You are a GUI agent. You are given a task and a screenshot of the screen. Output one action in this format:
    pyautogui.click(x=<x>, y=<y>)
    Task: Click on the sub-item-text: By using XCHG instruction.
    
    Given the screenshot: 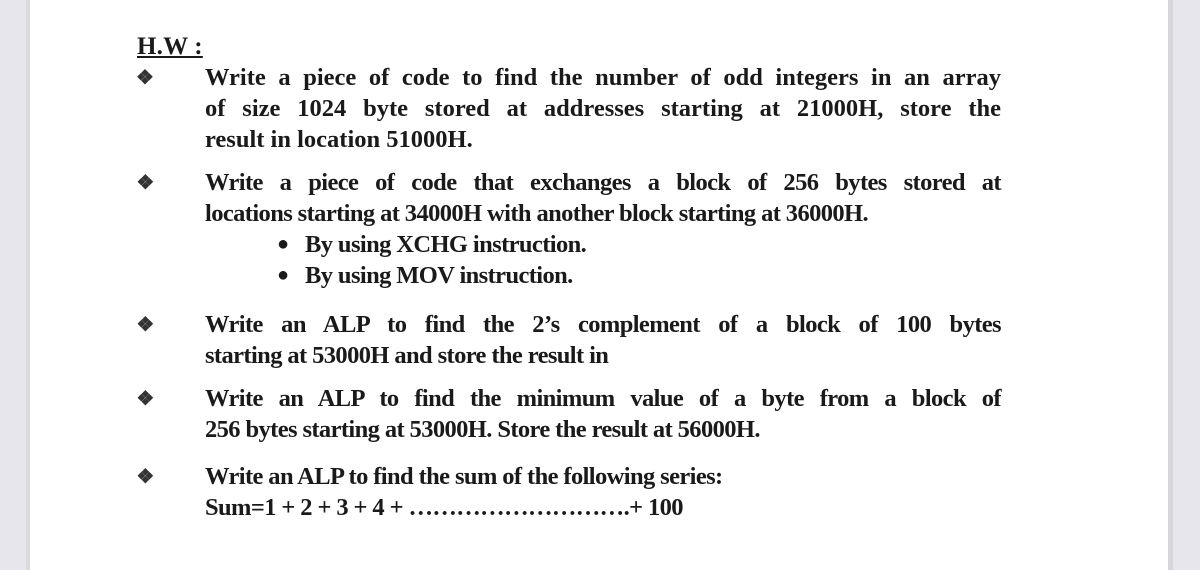 What is the action you would take?
    pyautogui.click(x=446, y=244)
    